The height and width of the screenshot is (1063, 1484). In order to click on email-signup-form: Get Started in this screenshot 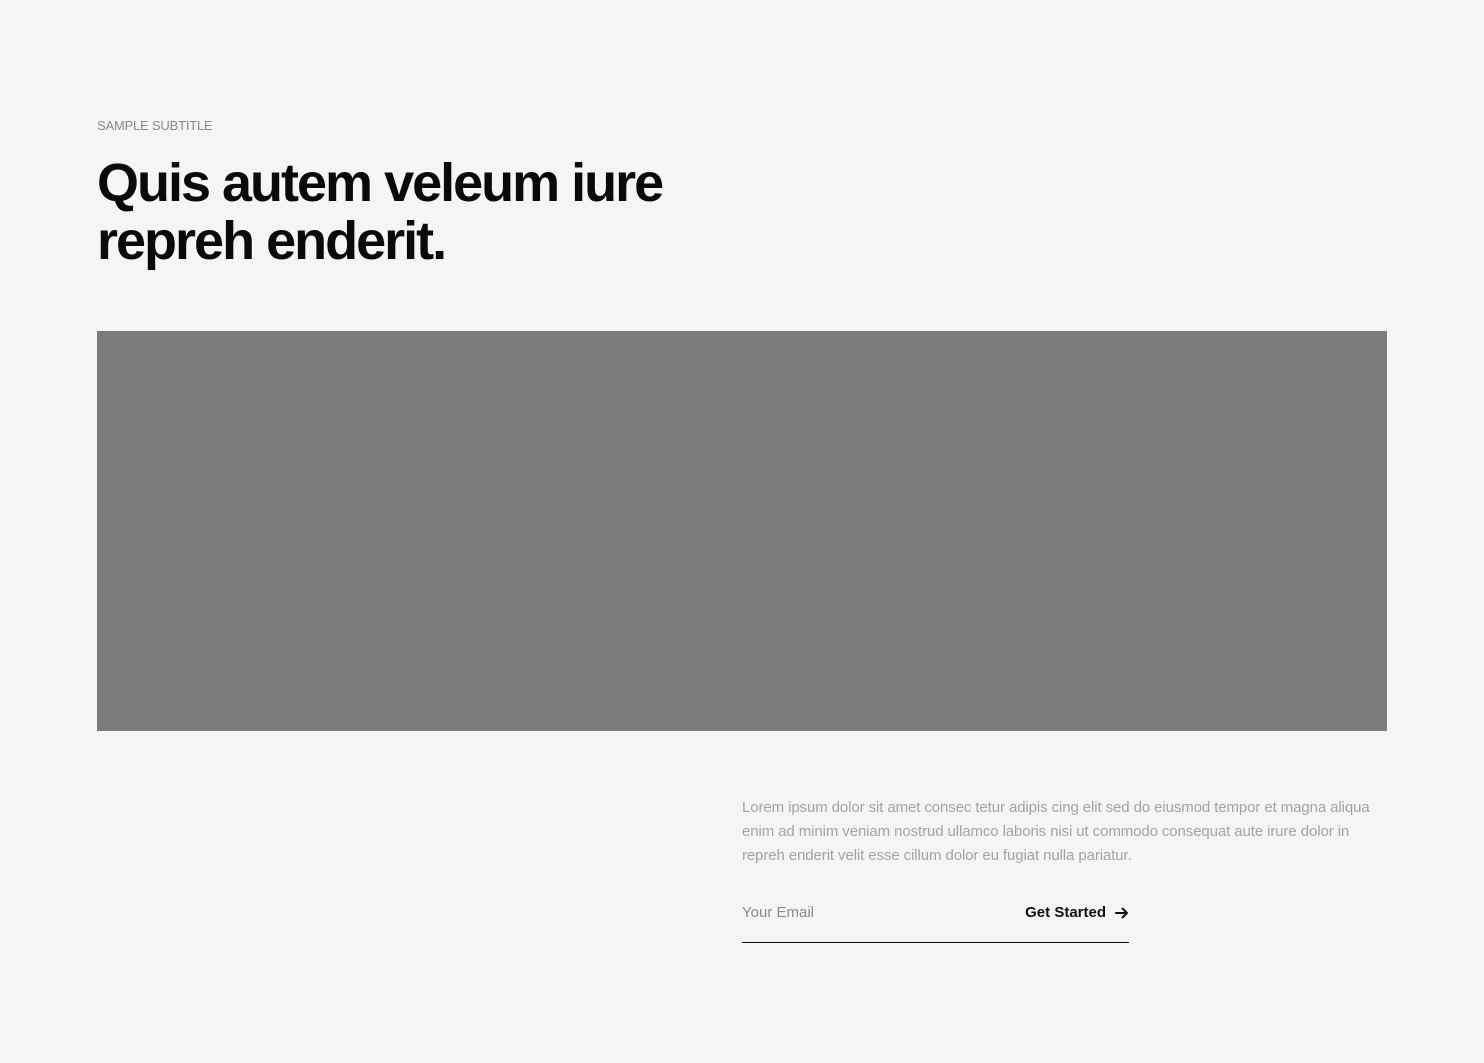, I will do `click(935, 919)`.